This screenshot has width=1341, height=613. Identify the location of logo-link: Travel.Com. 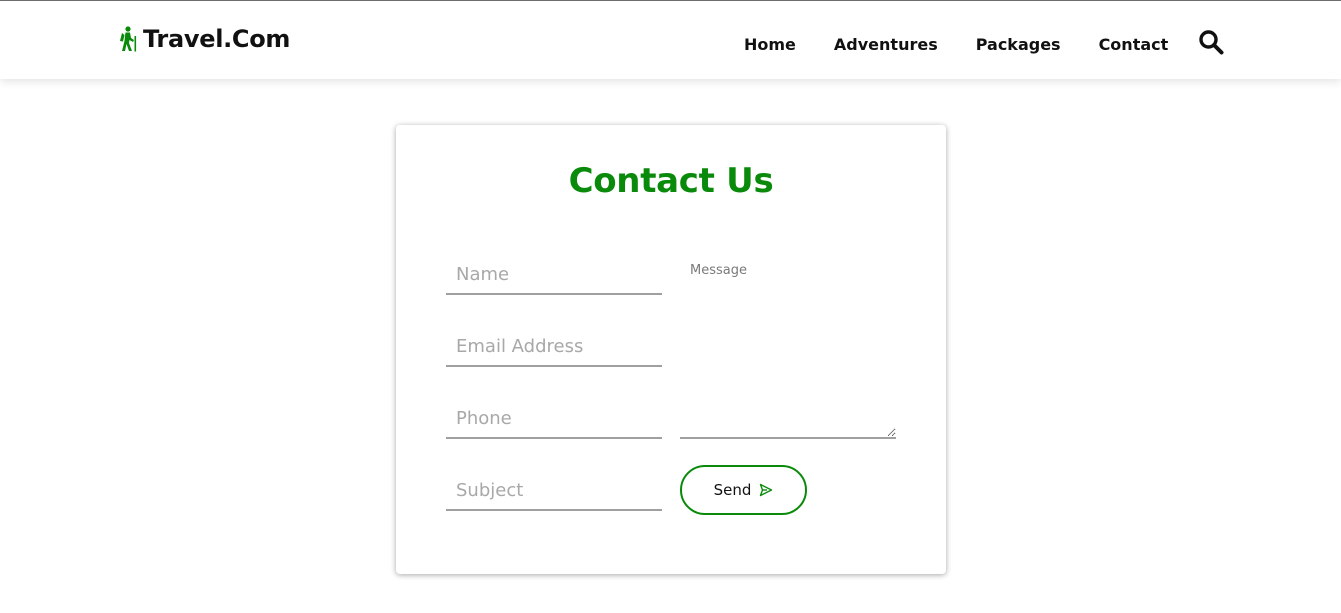
(203, 39).